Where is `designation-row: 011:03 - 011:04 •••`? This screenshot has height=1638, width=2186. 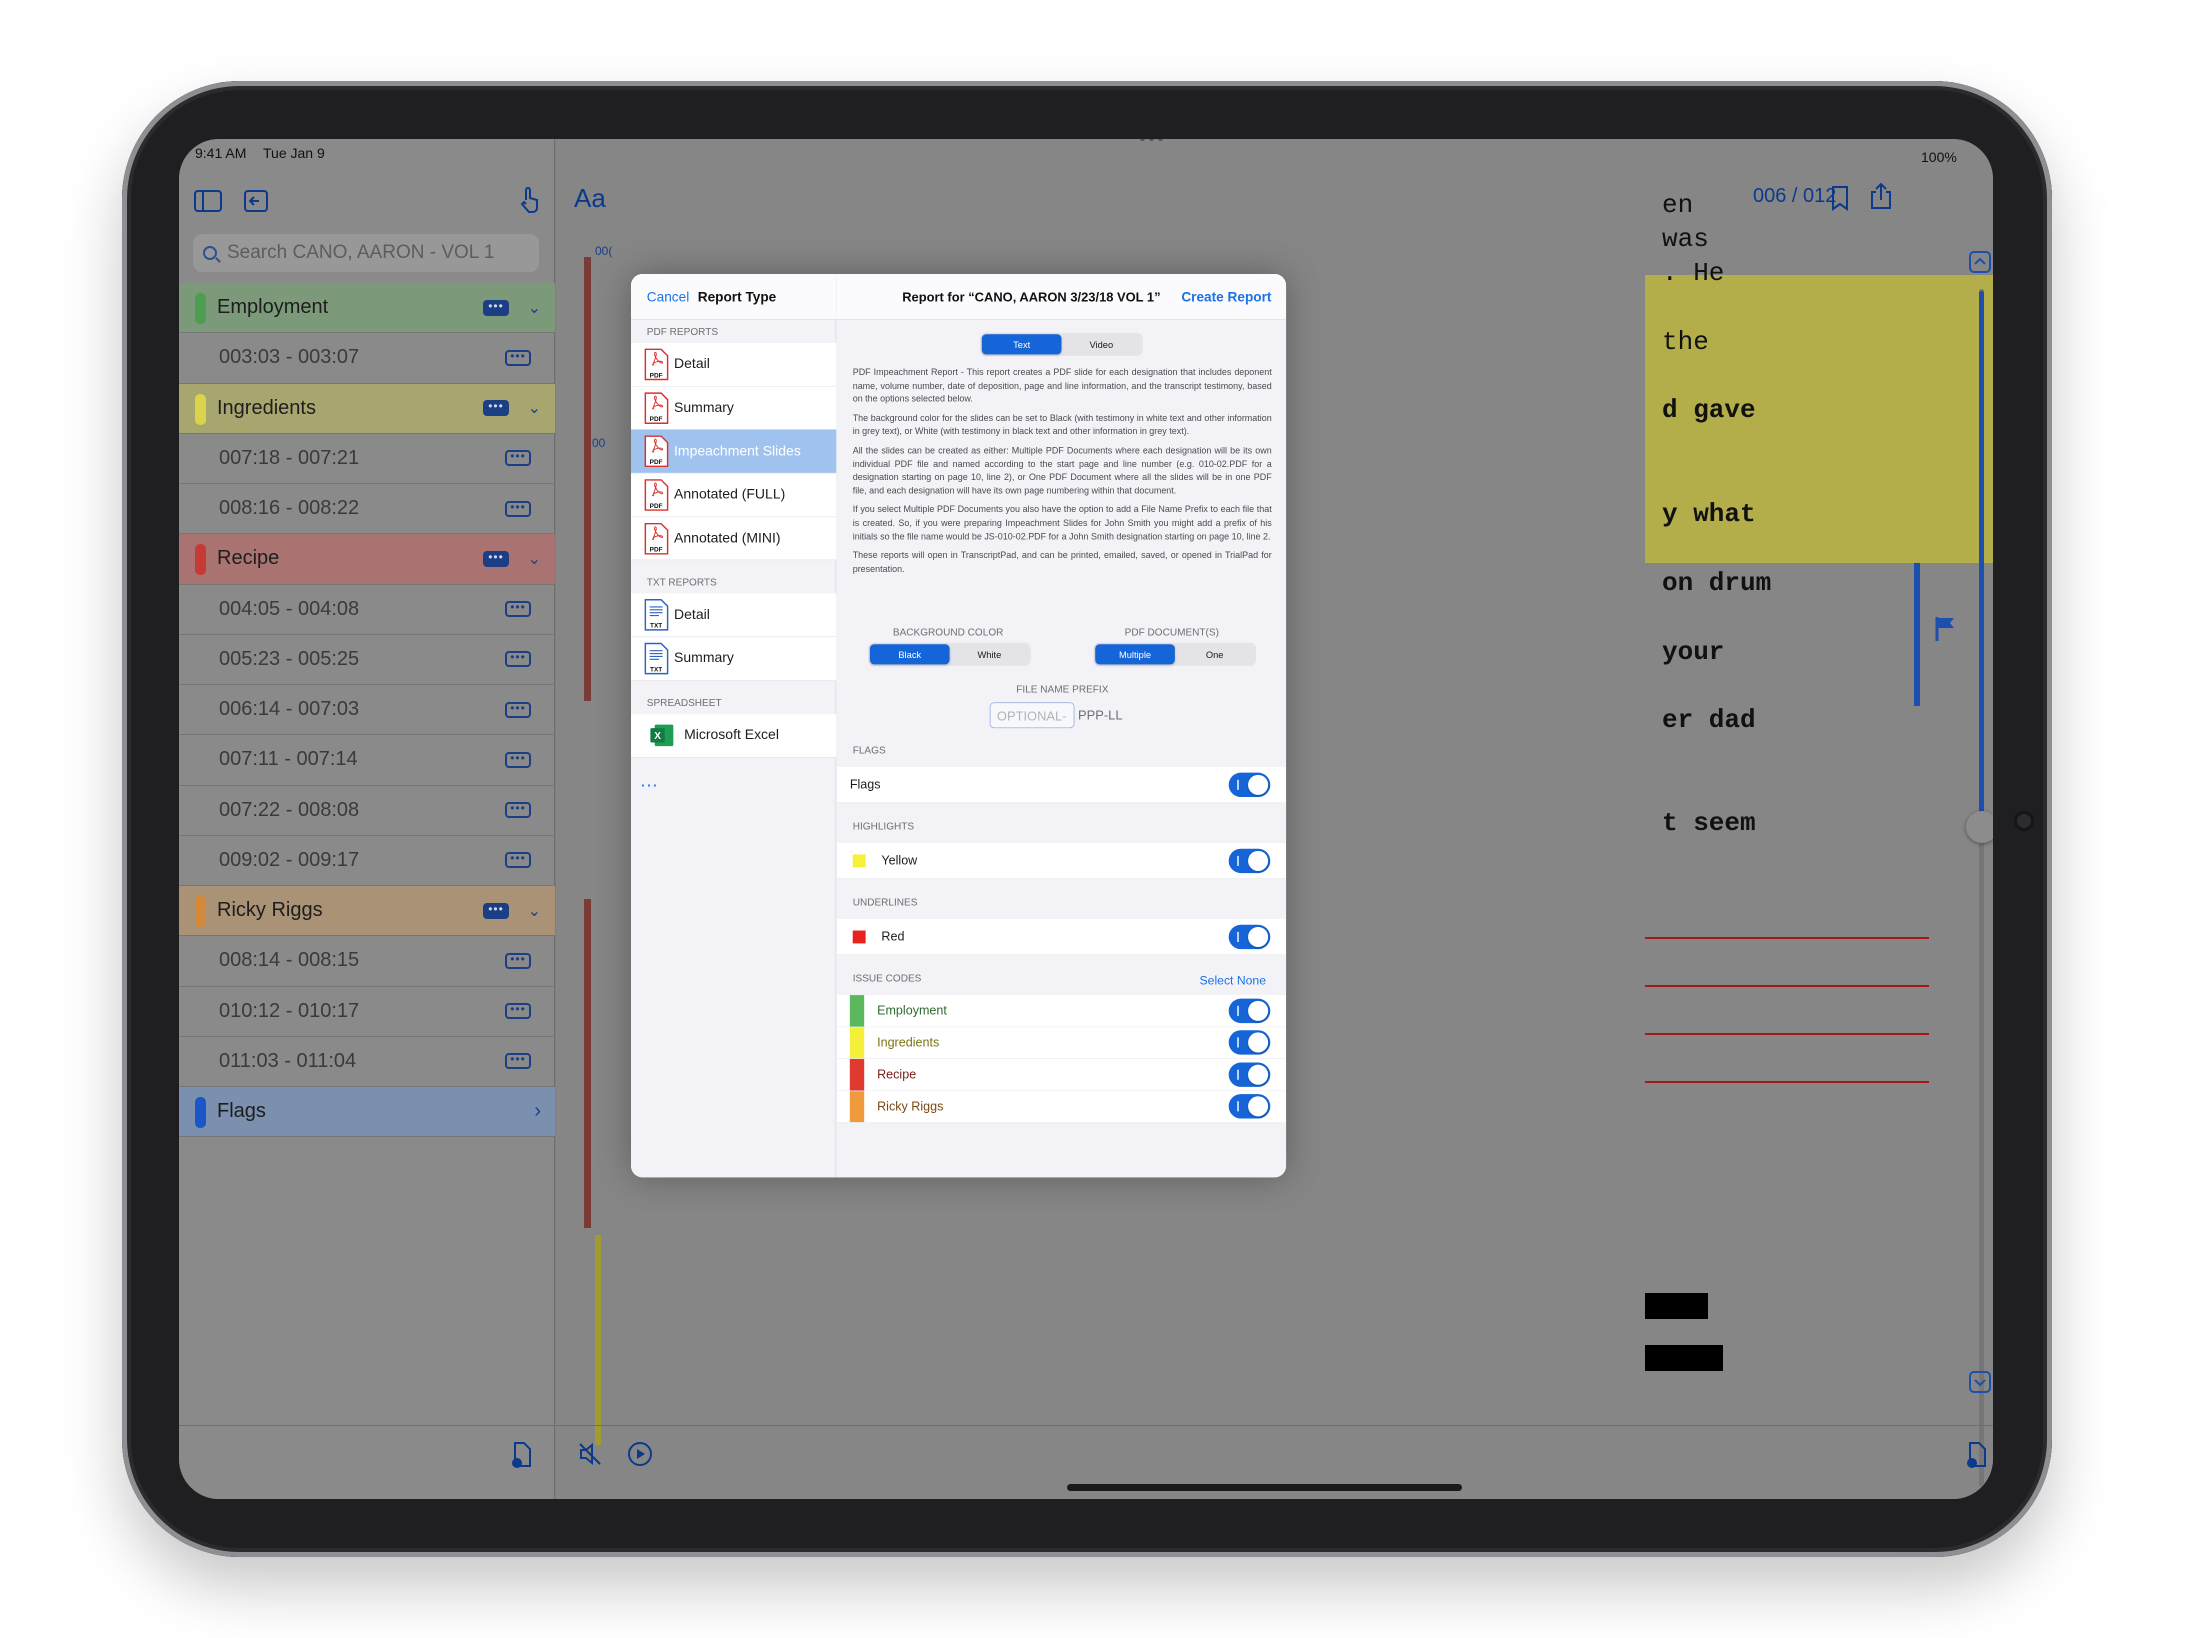 designation-row: 011:03 - 011:04 ••• is located at coordinates (367, 1062).